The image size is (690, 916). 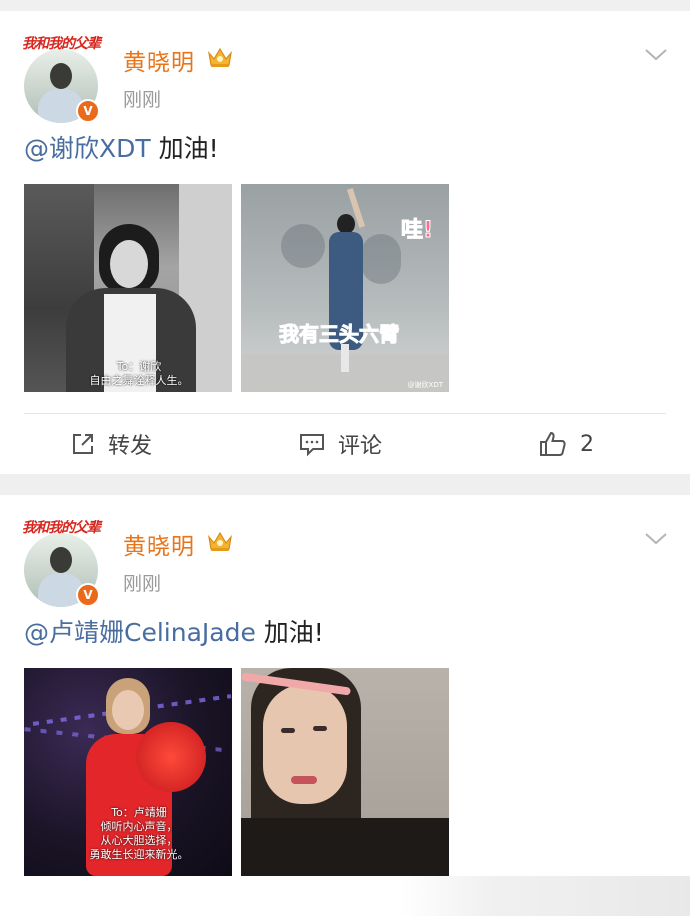 What do you see at coordinates (345, 484) in the screenshot?
I see `post-separator` at bounding box center [345, 484].